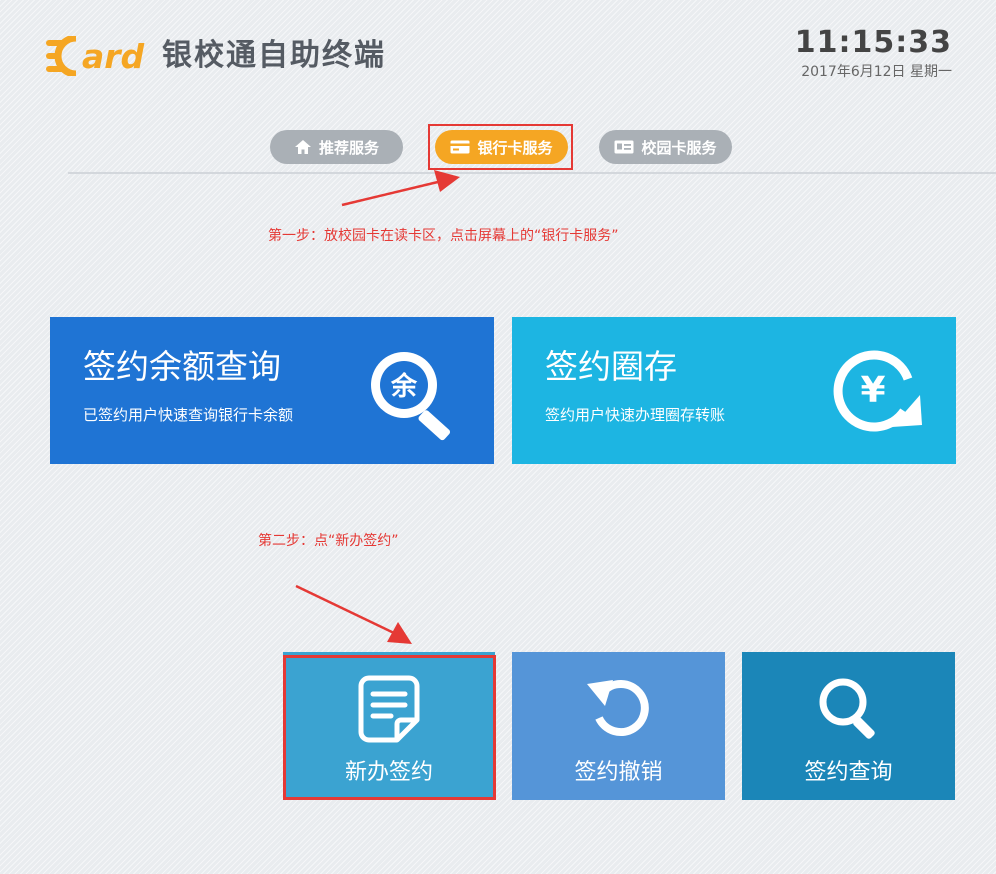 The height and width of the screenshot is (874, 996). I want to click on tab-recommended-services: 推荐服务, so click(336, 147).